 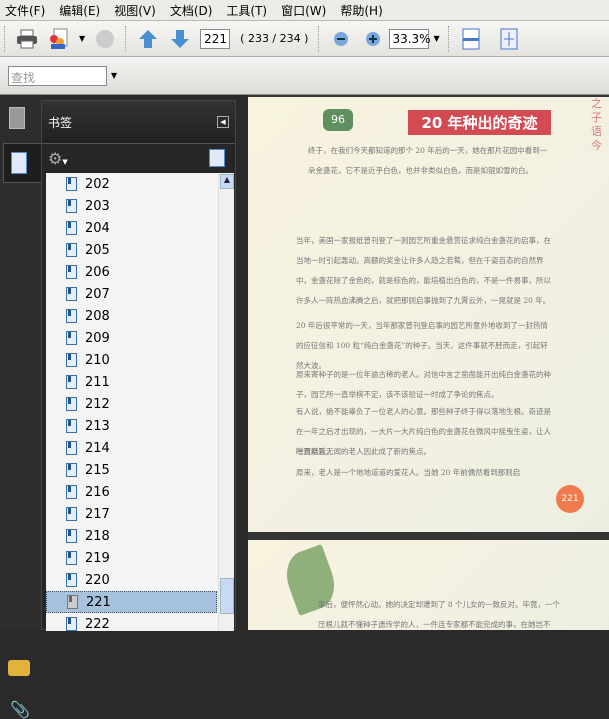 I want to click on find-dropdown-icon: ▼, so click(x=114, y=75).